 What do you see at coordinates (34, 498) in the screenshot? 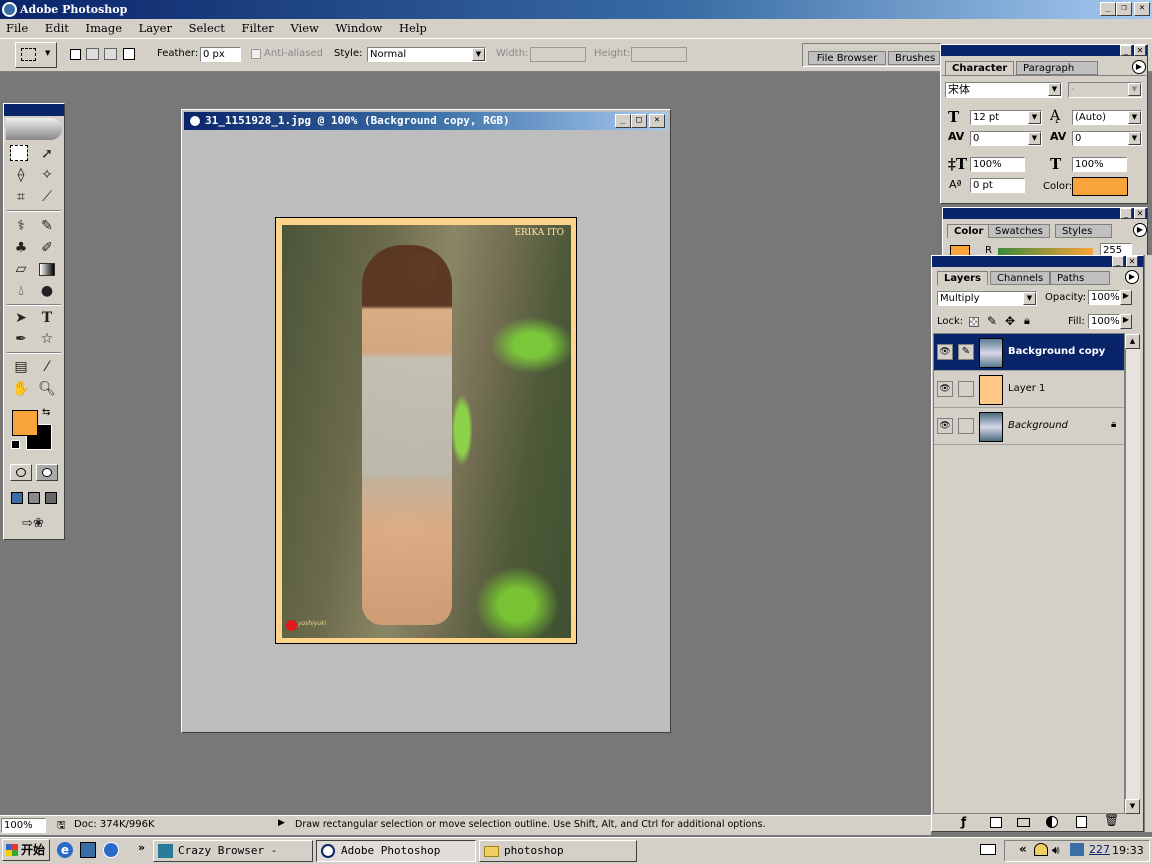
I see `screen-mode-full-menu-icon` at bounding box center [34, 498].